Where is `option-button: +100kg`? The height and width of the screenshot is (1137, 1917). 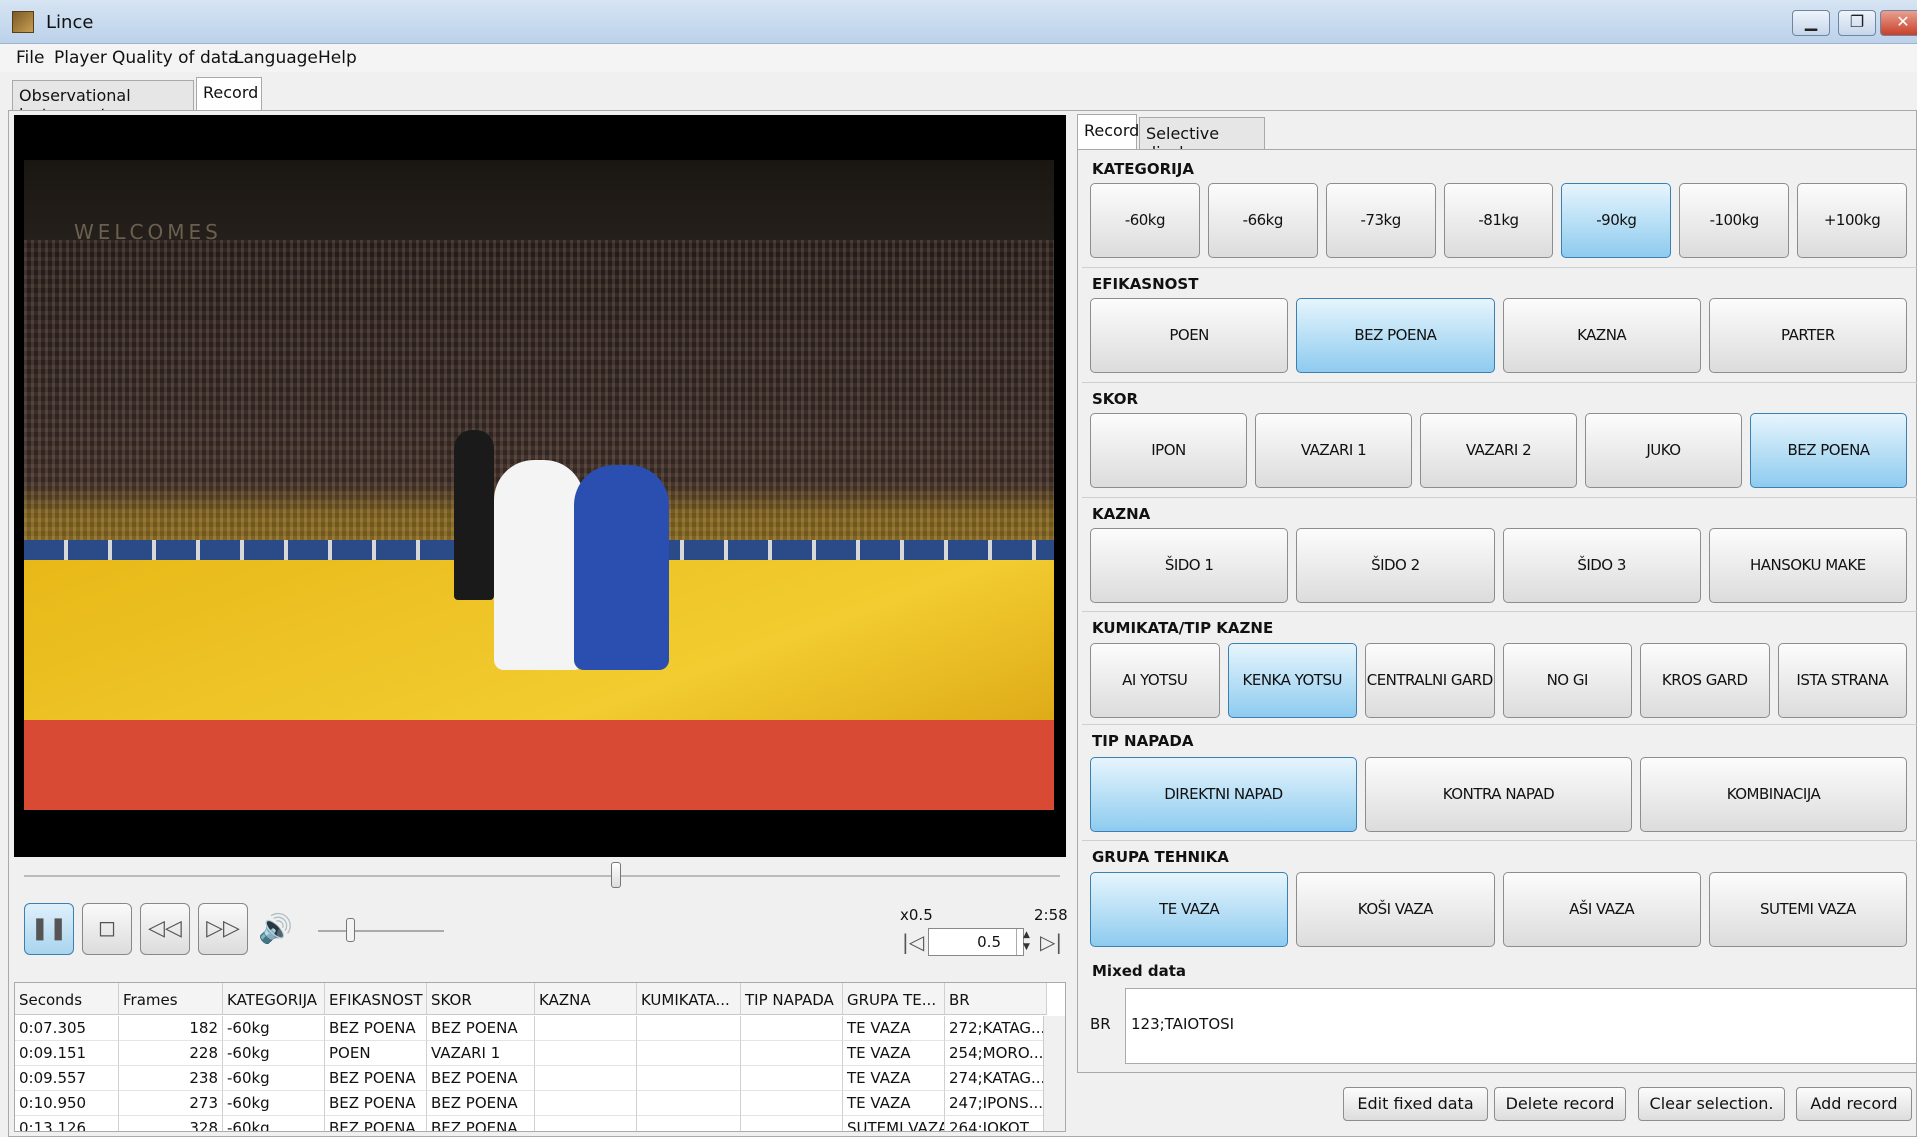
option-button: +100kg is located at coordinates (1852, 220).